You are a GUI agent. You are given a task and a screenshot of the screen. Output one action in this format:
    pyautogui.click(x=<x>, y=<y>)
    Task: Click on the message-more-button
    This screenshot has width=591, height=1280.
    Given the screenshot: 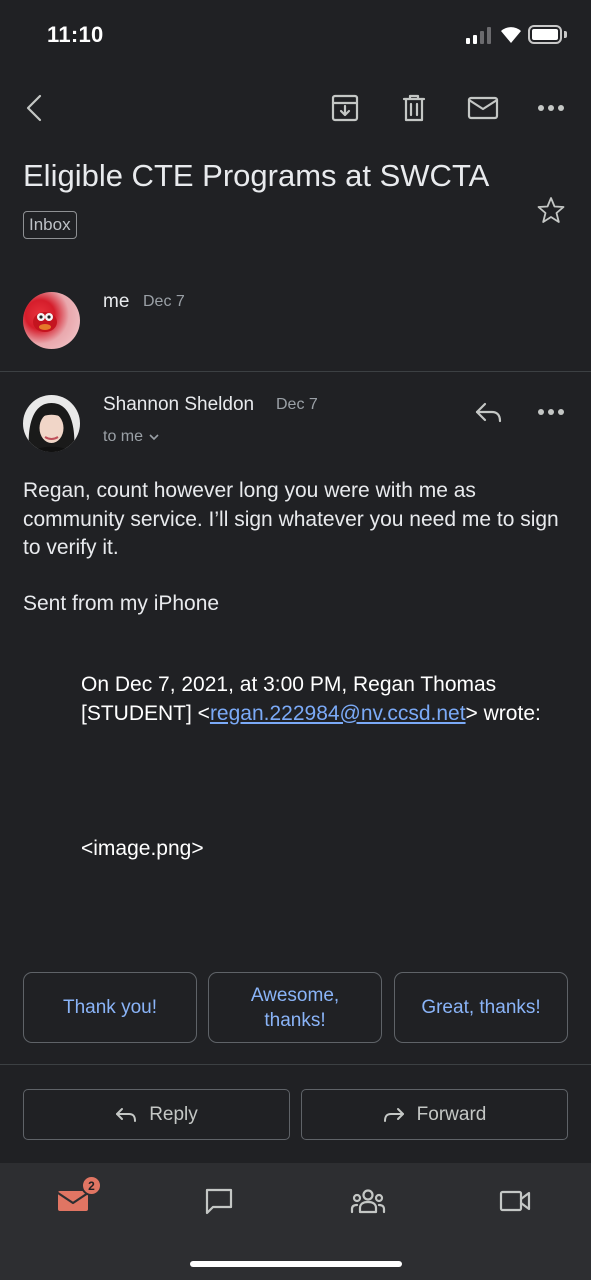 What is the action you would take?
    pyautogui.click(x=551, y=412)
    